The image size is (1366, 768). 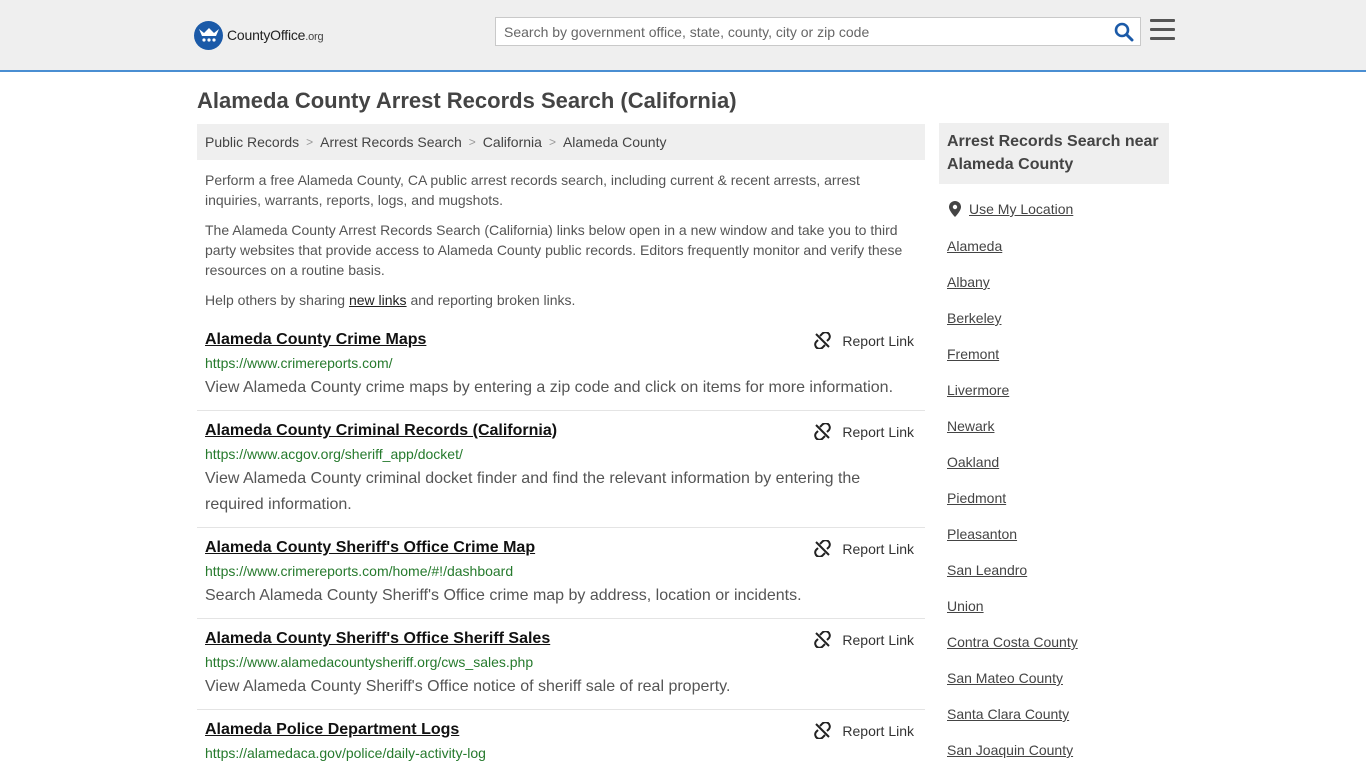 What do you see at coordinates (208, 35) in the screenshot?
I see `logo-seal-icon` at bounding box center [208, 35].